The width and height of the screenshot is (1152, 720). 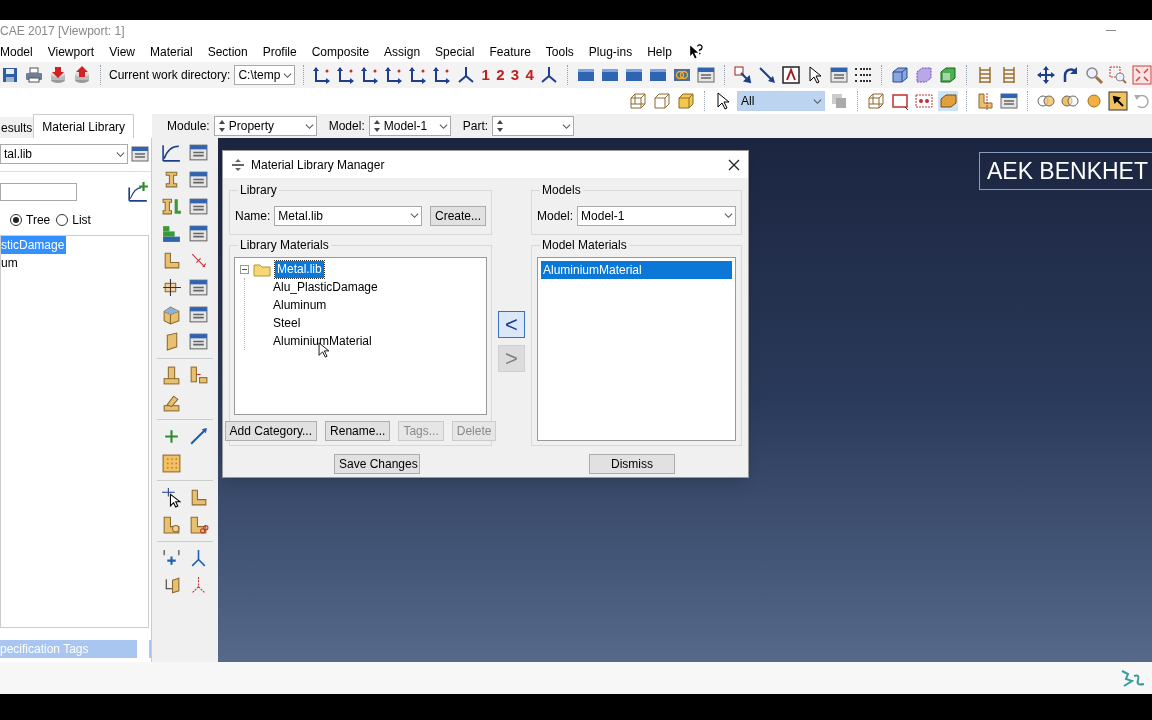 I want to click on panel-tab: Material Library, so click(x=84, y=126).